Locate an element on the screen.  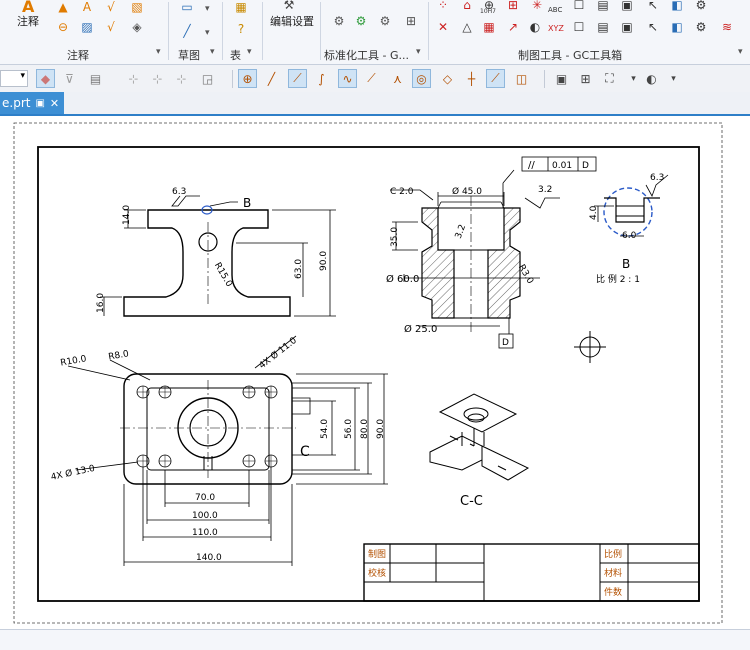
iso-section-label: C-C is located at coordinates (471, 501).